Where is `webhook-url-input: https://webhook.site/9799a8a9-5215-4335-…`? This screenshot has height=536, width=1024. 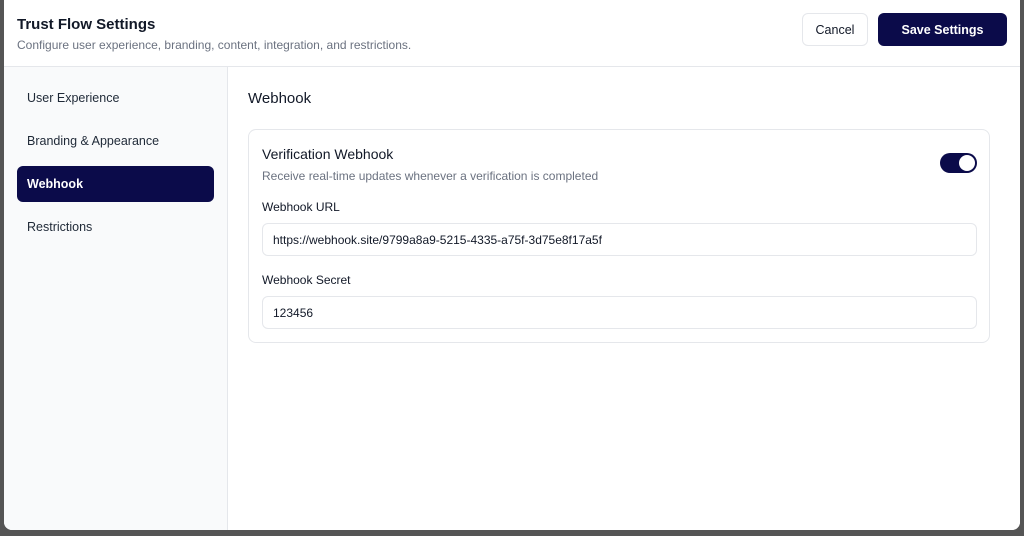 webhook-url-input: https://webhook.site/9799a8a9-5215-4335-… is located at coordinates (619, 239).